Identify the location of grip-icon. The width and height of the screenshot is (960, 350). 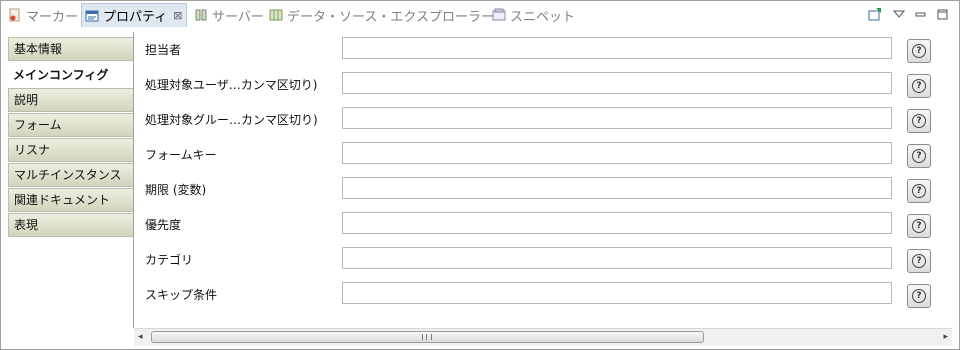
(427, 337).